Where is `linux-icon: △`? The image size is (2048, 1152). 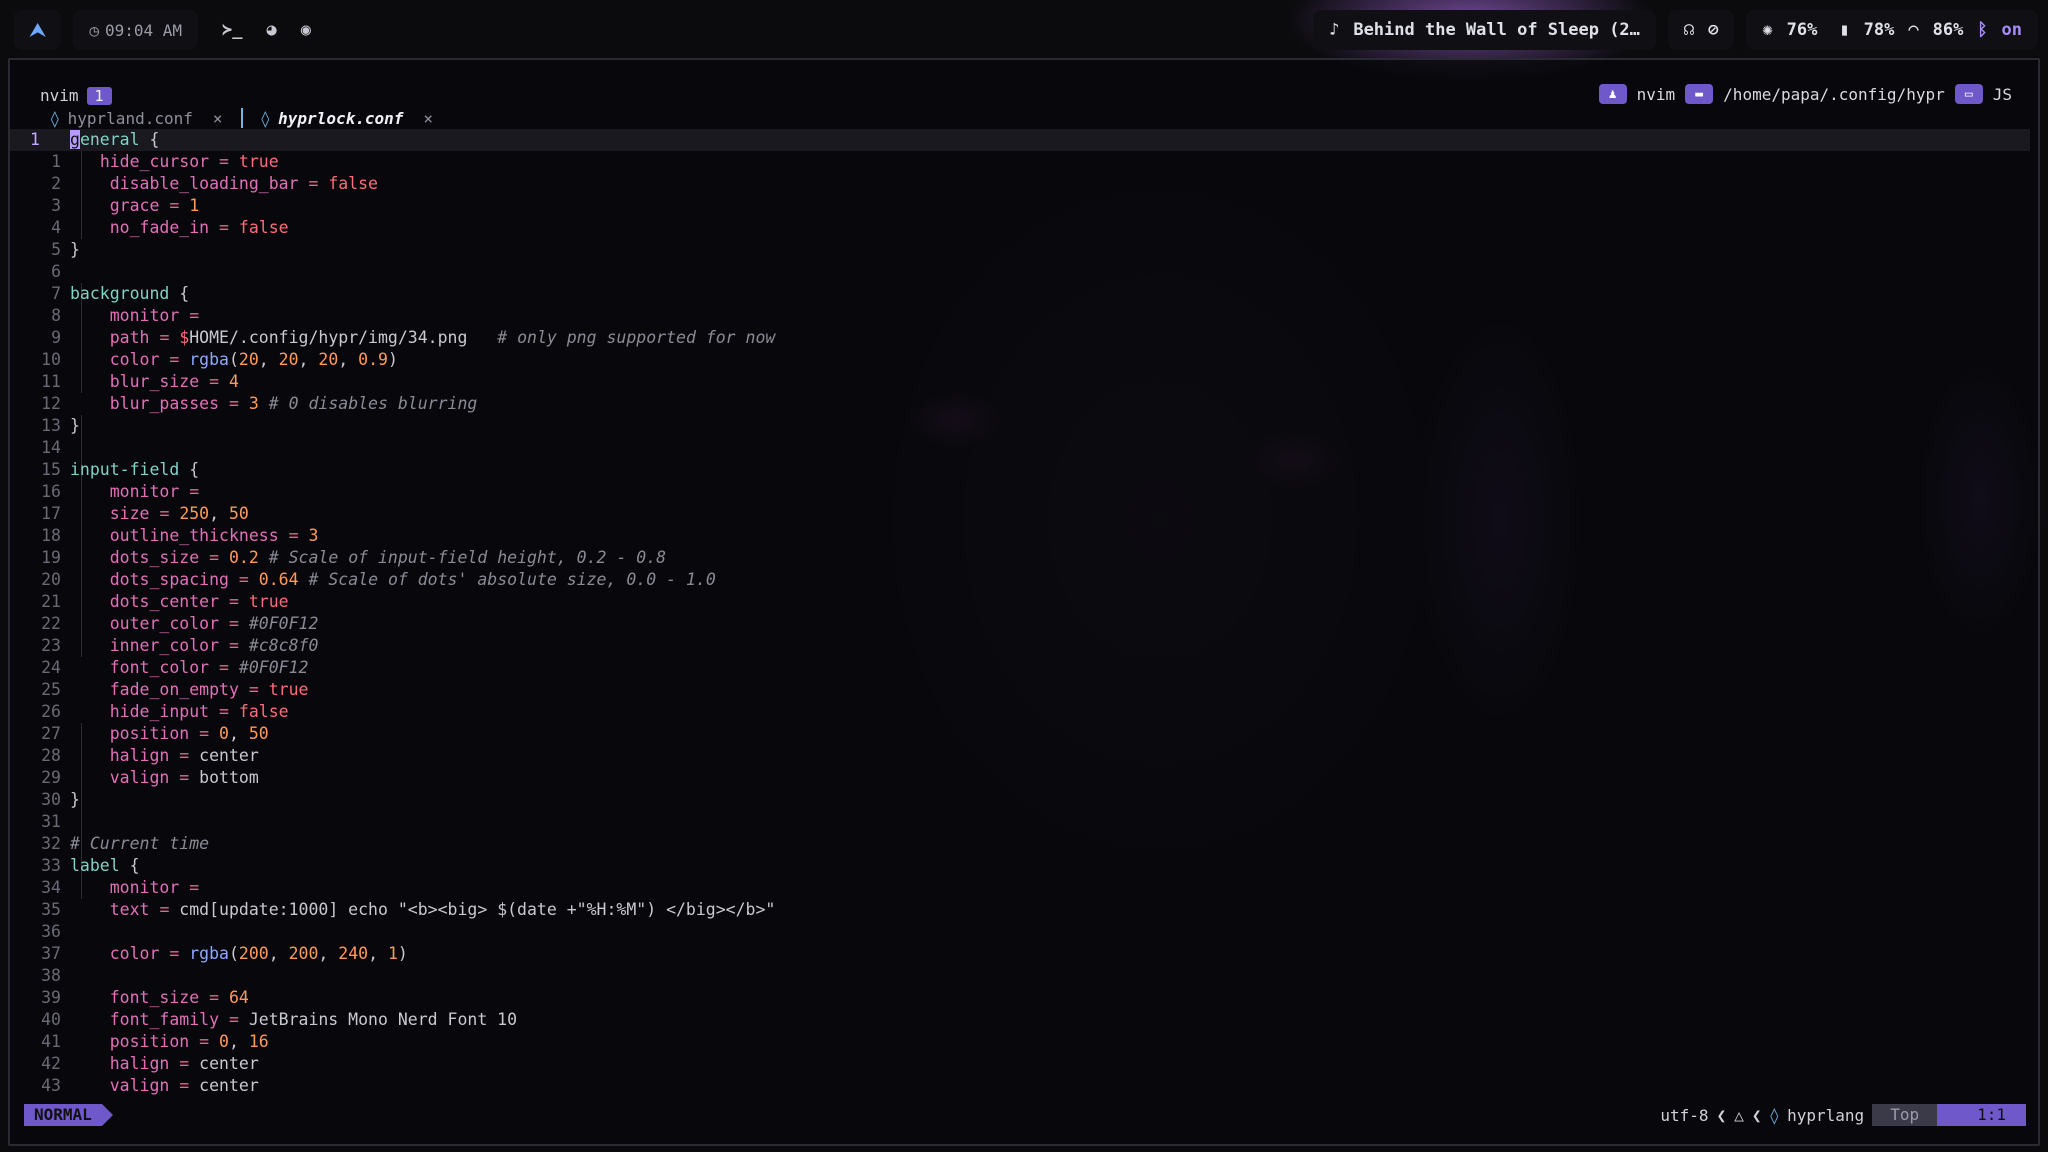 linux-icon: △ is located at coordinates (1739, 1115).